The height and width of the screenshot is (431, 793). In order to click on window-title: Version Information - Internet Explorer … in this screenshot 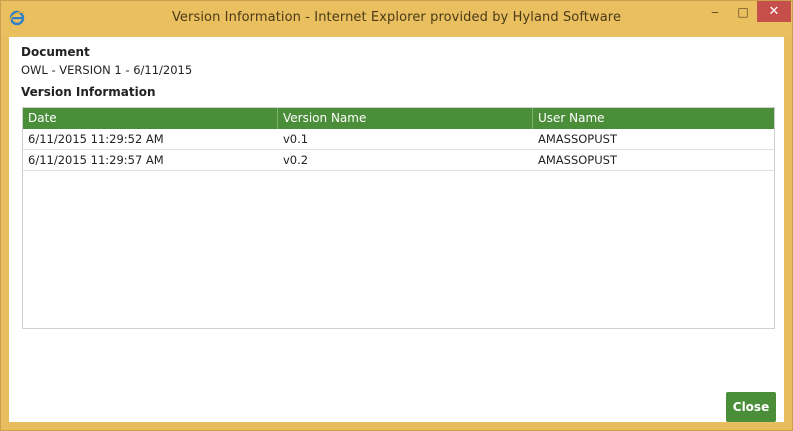, I will do `click(396, 17)`.